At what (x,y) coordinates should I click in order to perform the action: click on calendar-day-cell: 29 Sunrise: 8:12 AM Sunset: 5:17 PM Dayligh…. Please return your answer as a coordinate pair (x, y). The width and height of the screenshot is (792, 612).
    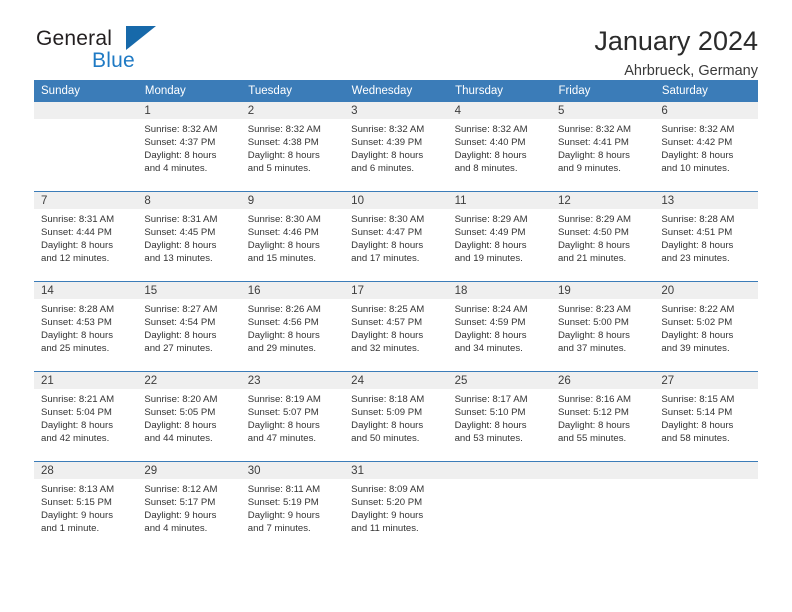
    Looking at the image, I should click on (189, 506).